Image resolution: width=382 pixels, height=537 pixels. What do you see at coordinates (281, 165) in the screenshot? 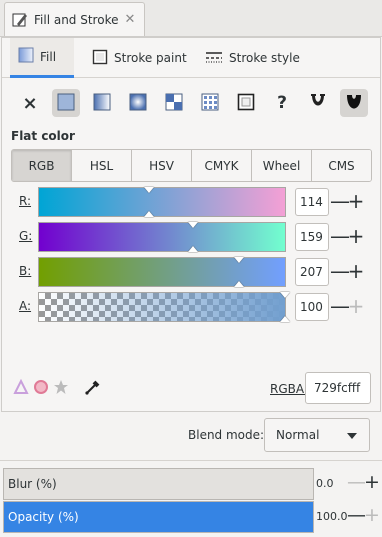
I see `mode-wheel: Wheel` at bounding box center [281, 165].